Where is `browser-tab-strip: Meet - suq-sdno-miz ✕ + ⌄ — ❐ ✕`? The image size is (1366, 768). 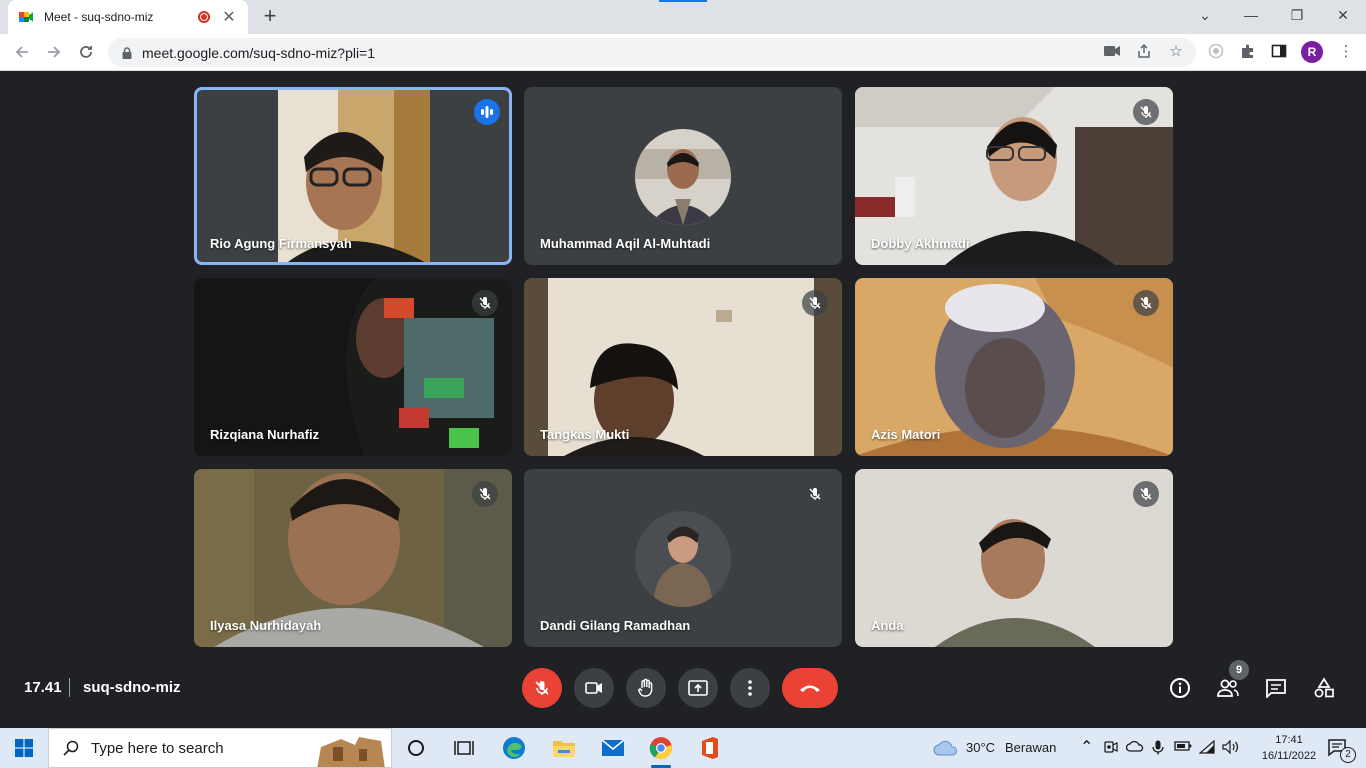 browser-tab-strip: Meet - suq-sdno-miz ✕ + ⌄ — ❐ ✕ is located at coordinates (683, 17).